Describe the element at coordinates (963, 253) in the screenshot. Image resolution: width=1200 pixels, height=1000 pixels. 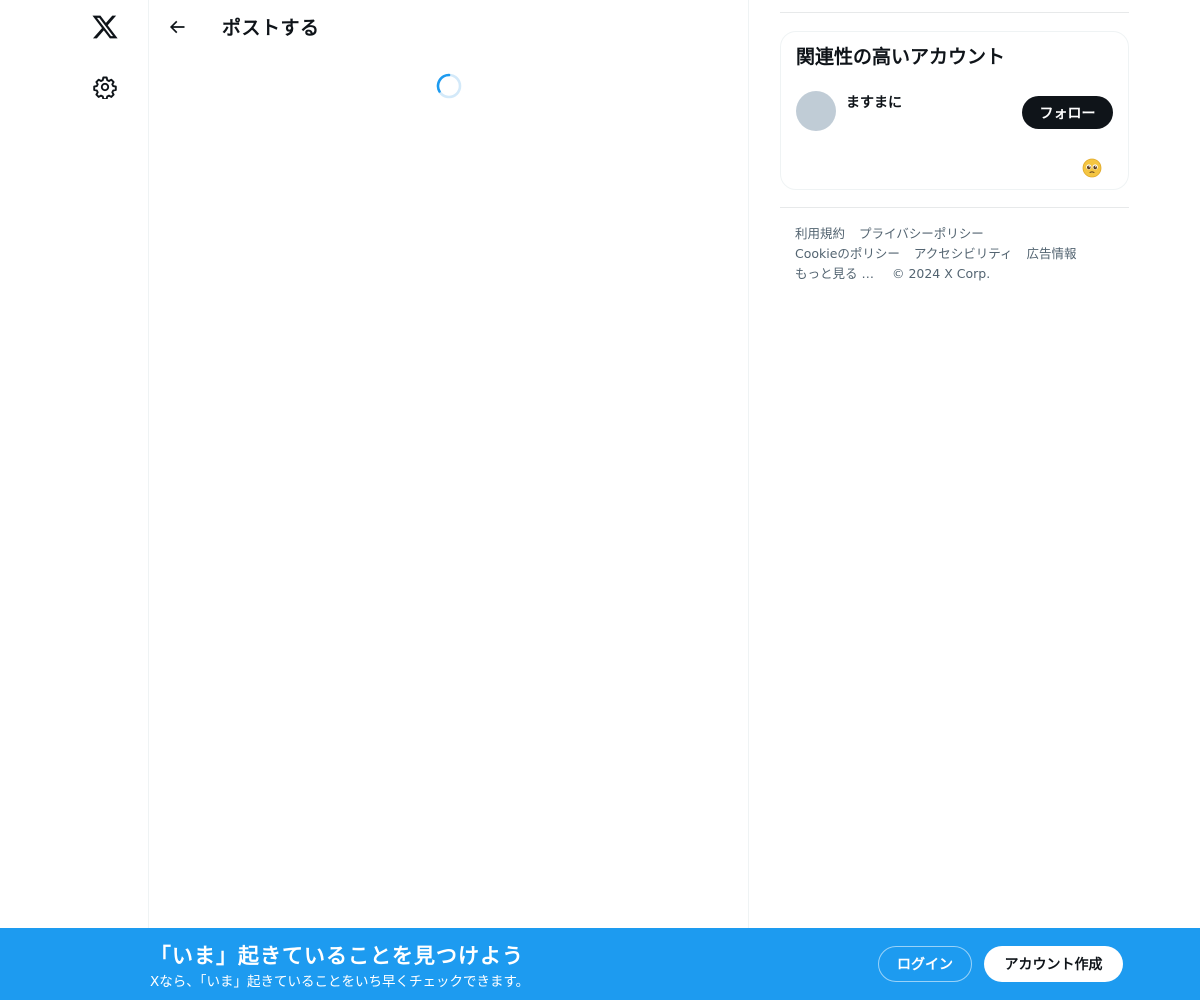
I see `accessibility-link: アクセシビリティ` at that location.